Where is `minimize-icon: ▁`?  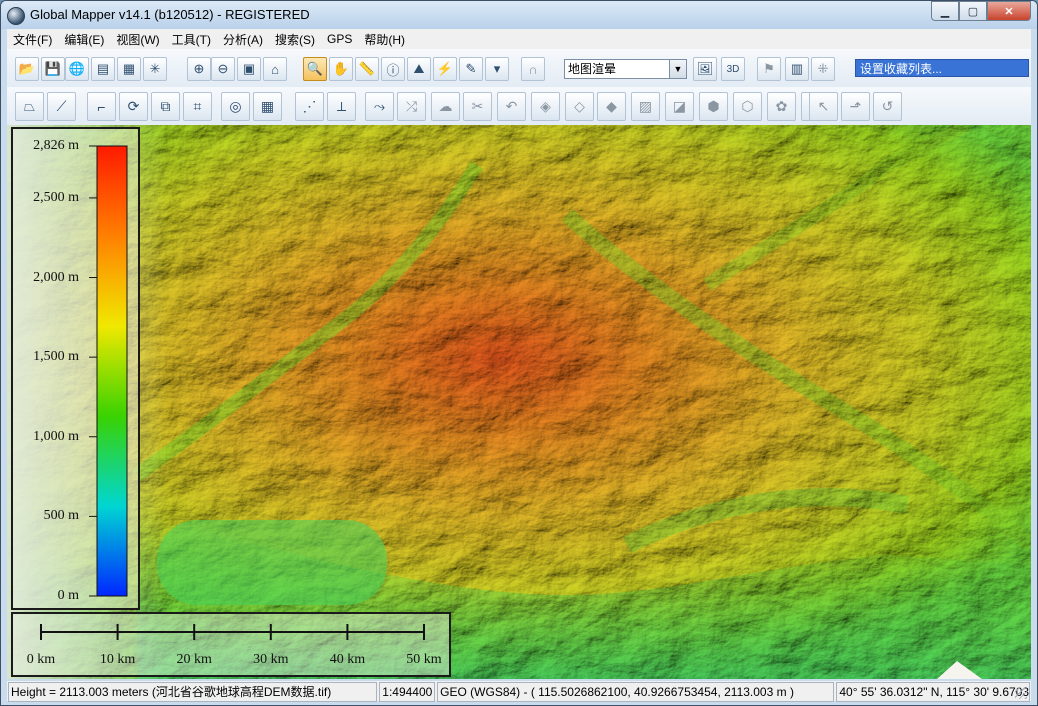 minimize-icon: ▁ is located at coordinates (945, 11).